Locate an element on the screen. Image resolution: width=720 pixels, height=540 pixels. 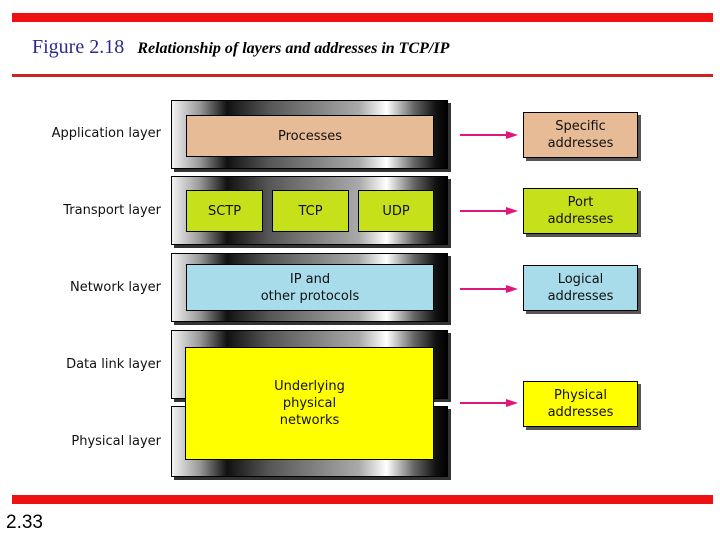
layer-label-data-link: Data link layer is located at coordinates (113, 364).